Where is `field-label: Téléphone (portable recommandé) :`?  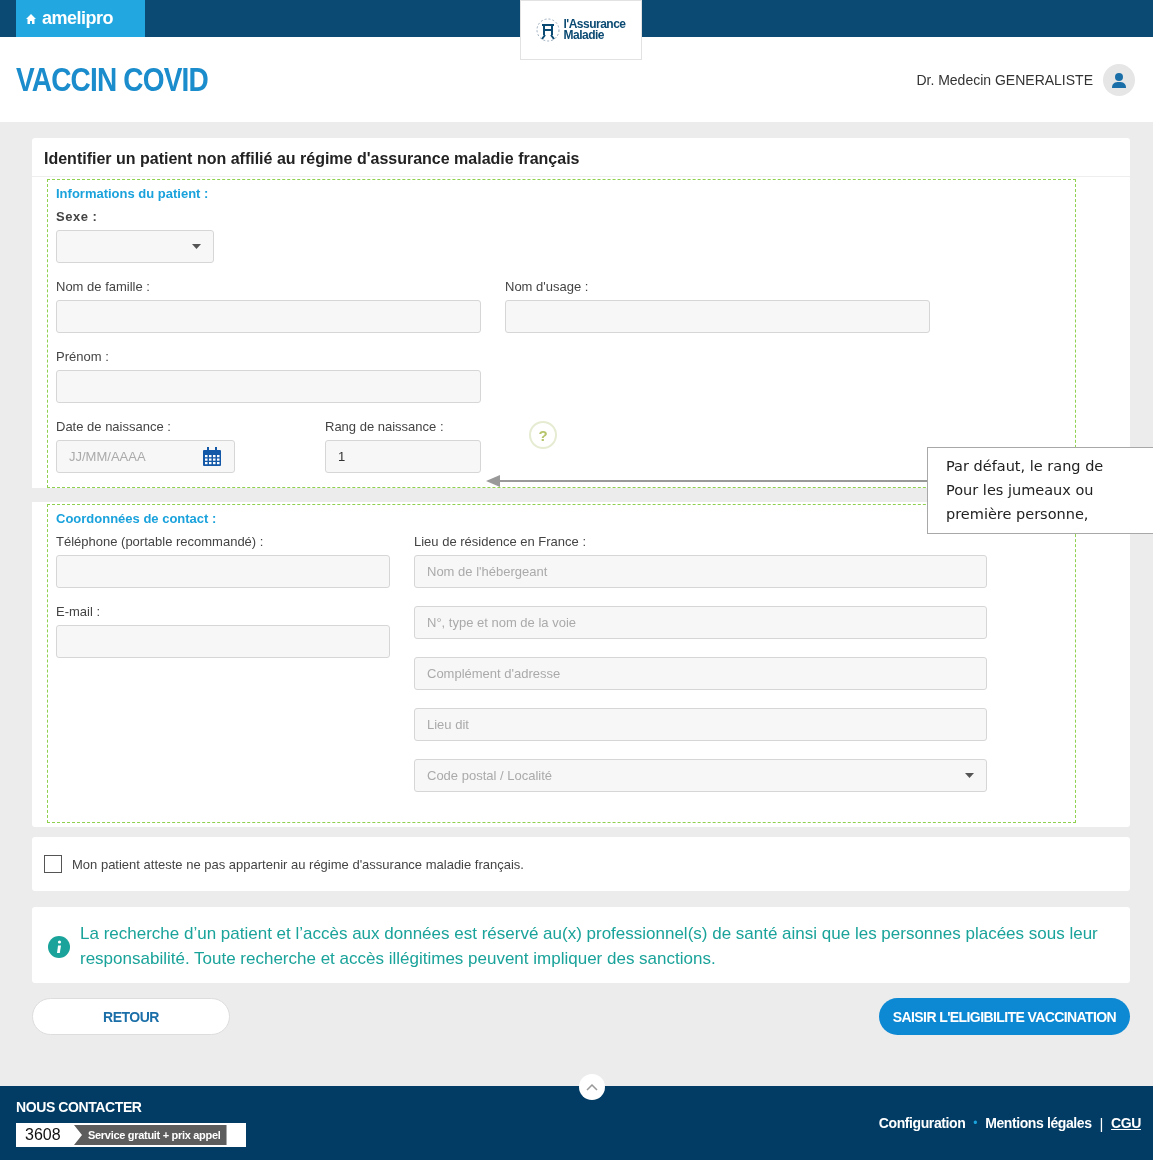 field-label: Téléphone (portable recommandé) : is located at coordinates (160, 541).